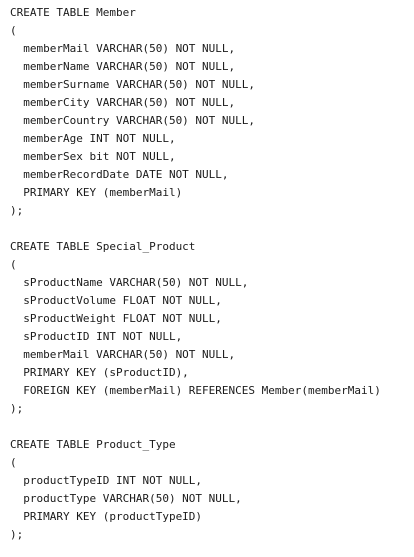 The image size is (414, 557). I want to click on code-line: memberAge INT NOT NULL,, so click(93, 138).